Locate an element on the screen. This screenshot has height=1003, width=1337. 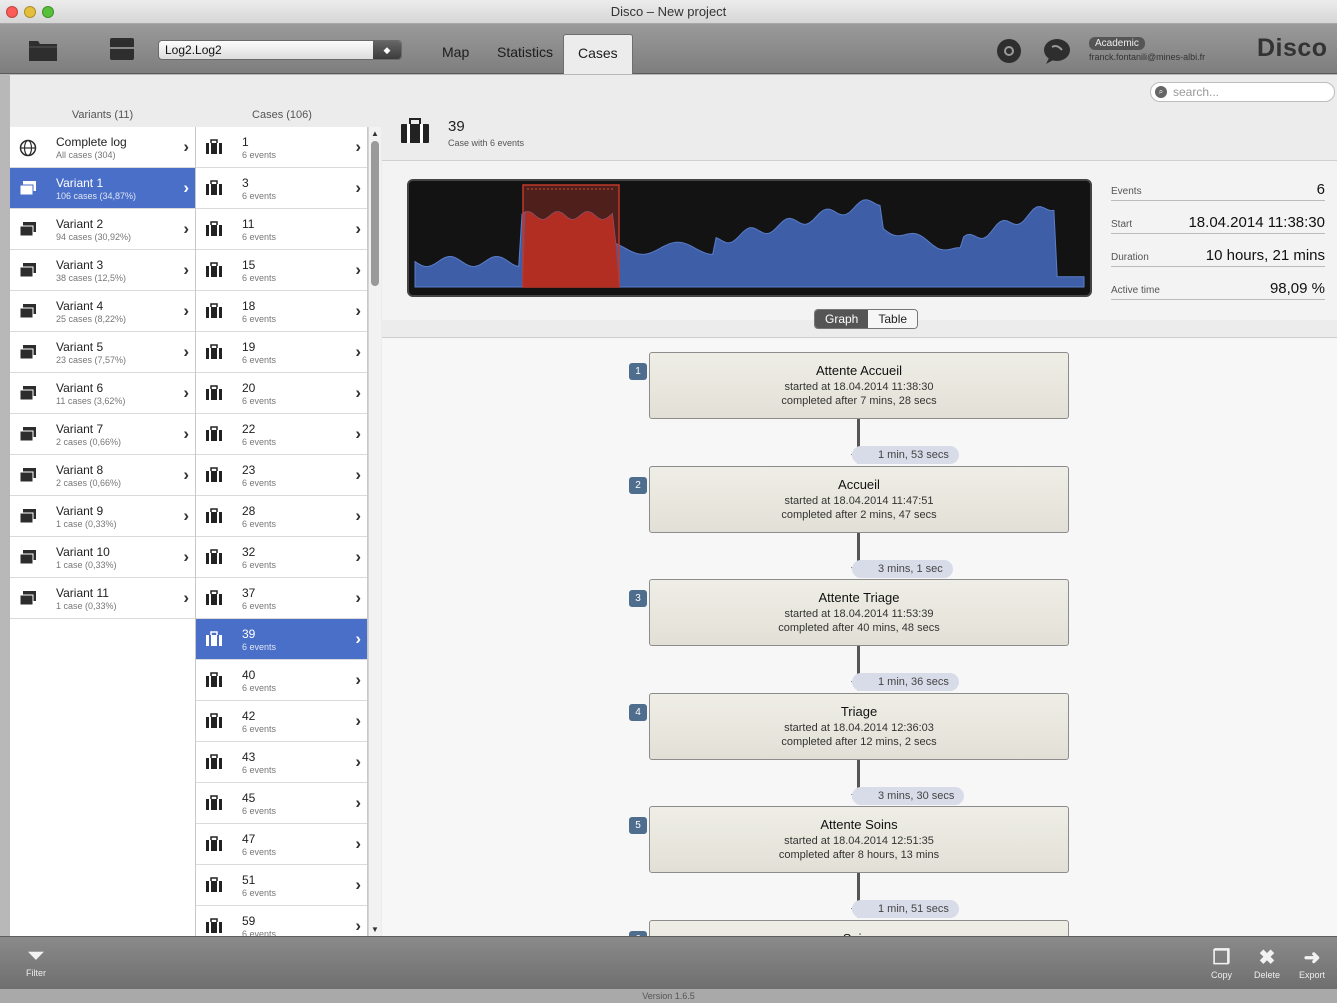
zoom-window-button is located at coordinates (48, 12).